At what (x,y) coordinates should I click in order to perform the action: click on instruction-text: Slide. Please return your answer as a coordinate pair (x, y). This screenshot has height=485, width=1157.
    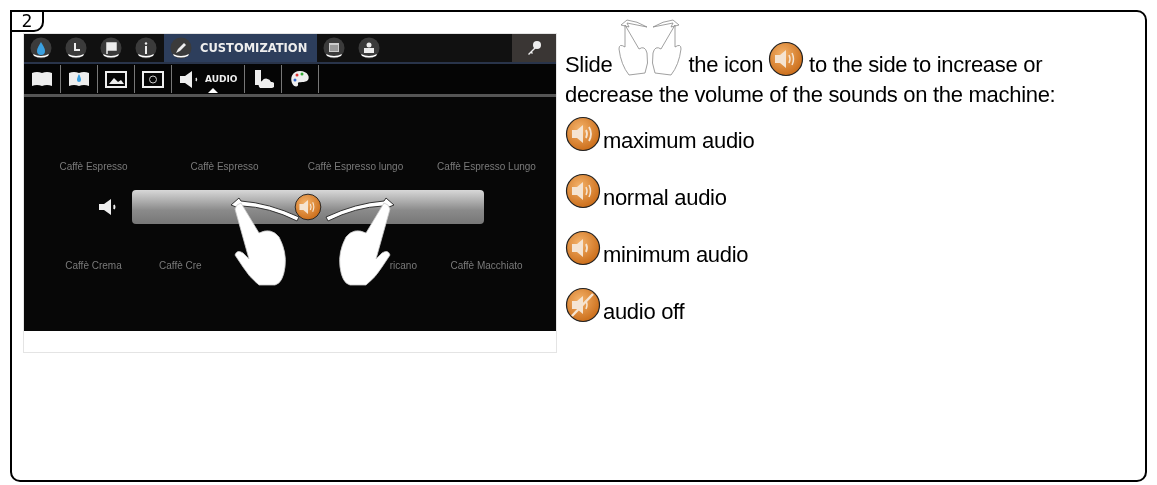
    Looking at the image, I should click on (589, 65).